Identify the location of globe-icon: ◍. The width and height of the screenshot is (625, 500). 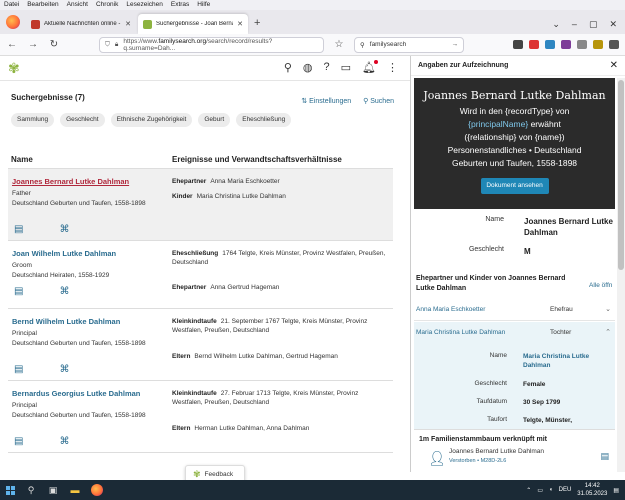
(308, 67).